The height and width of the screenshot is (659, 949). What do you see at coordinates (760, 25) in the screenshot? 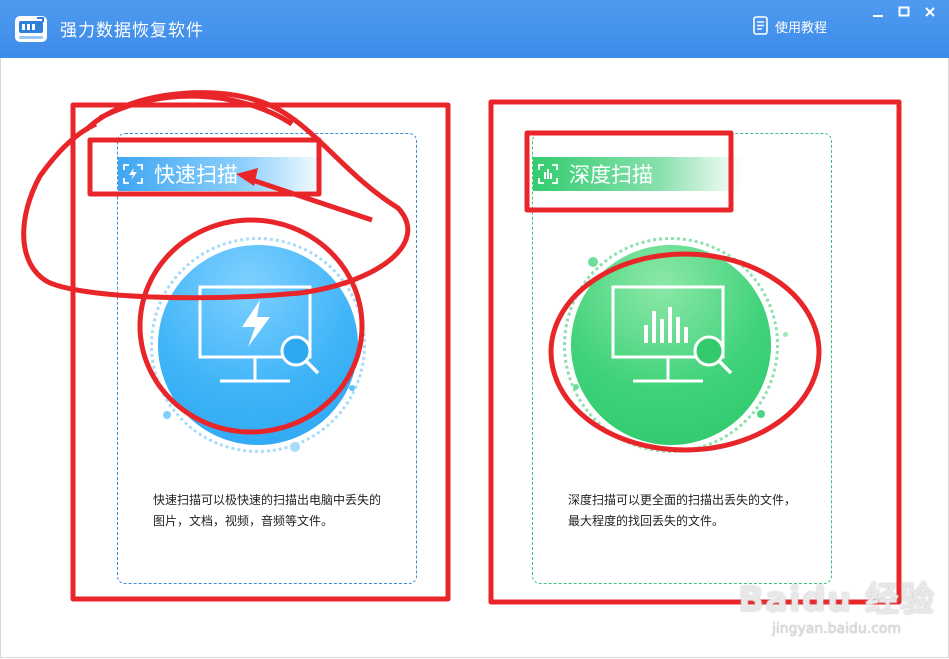
I see `document-icon` at bounding box center [760, 25].